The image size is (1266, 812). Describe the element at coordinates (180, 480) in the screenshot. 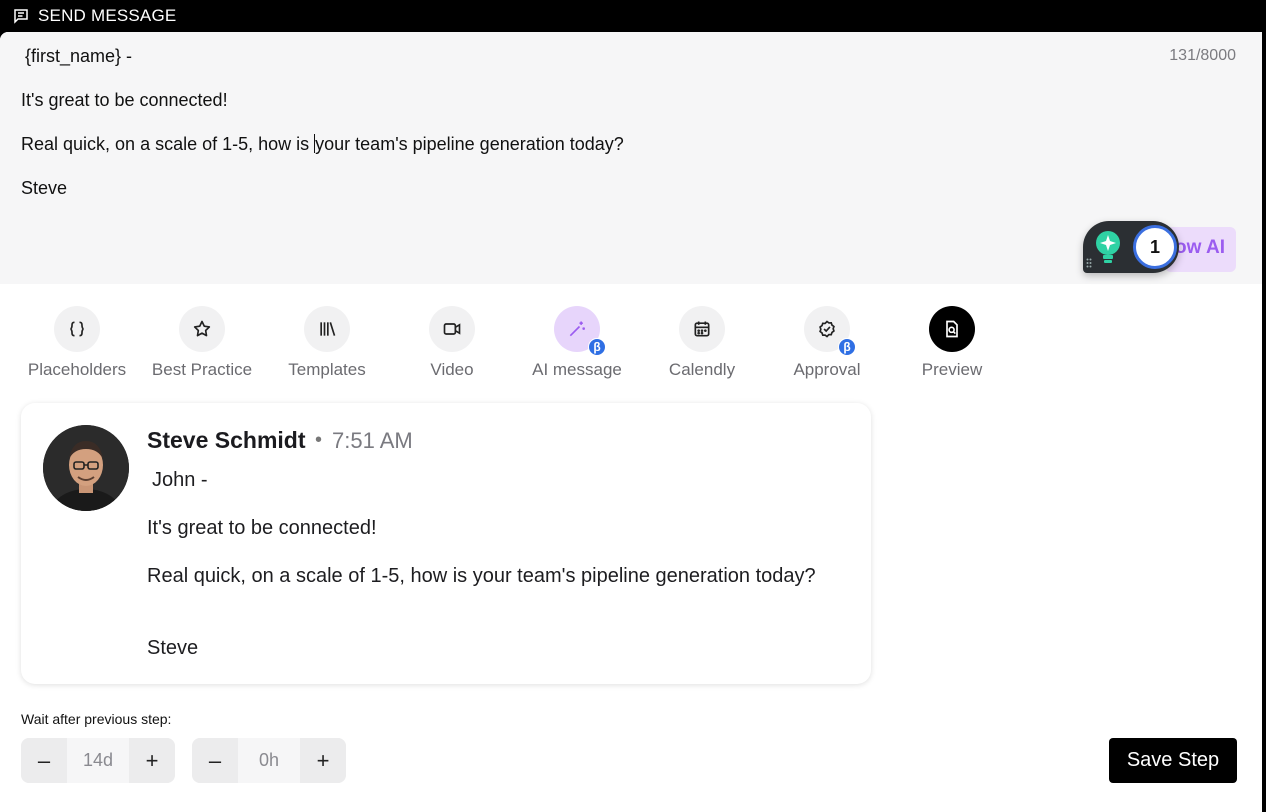

I see `preview-greeting: John -` at that location.